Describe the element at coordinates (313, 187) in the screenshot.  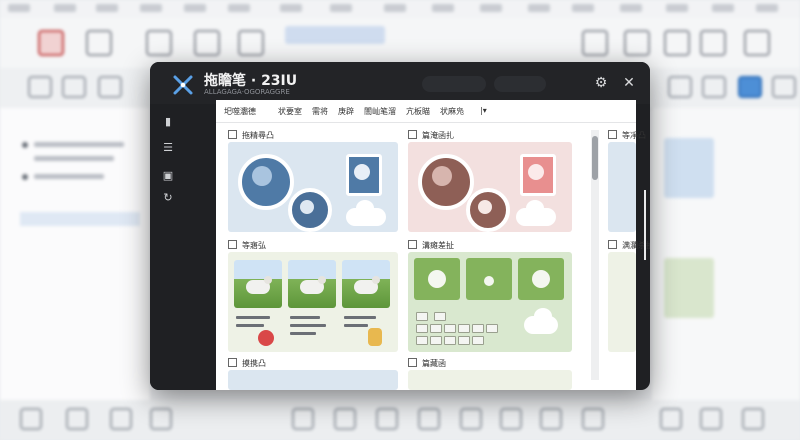
I see `asset-panel-blue` at that location.